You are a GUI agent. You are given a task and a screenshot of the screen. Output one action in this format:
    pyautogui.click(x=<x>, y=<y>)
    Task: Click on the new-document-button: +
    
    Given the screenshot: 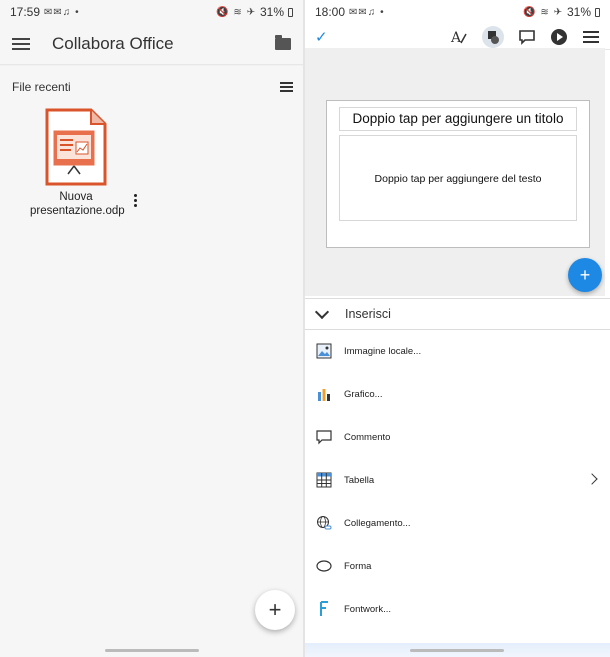 What is the action you would take?
    pyautogui.click(x=275, y=610)
    